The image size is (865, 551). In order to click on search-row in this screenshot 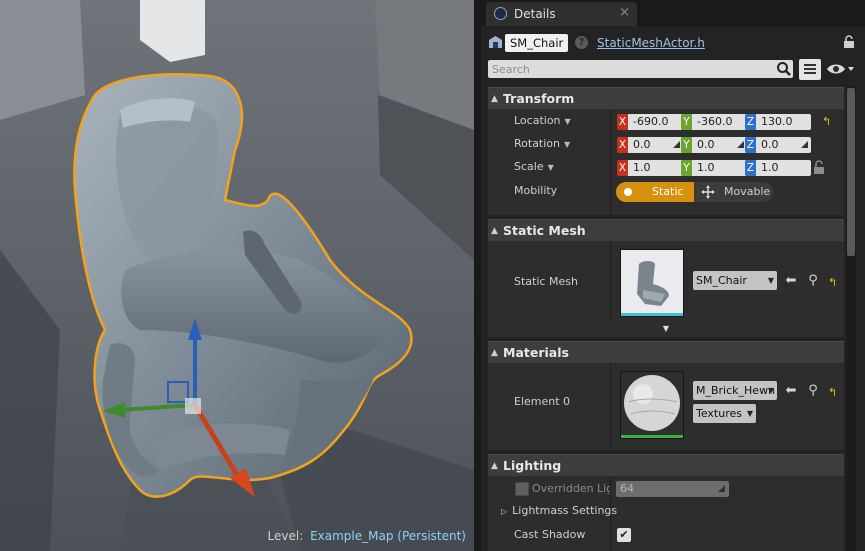, I will do `click(673, 70)`.